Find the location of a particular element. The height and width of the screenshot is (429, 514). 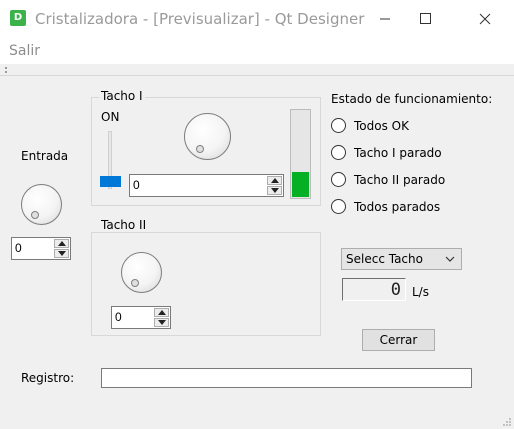

close-icon is located at coordinates (485, 19).